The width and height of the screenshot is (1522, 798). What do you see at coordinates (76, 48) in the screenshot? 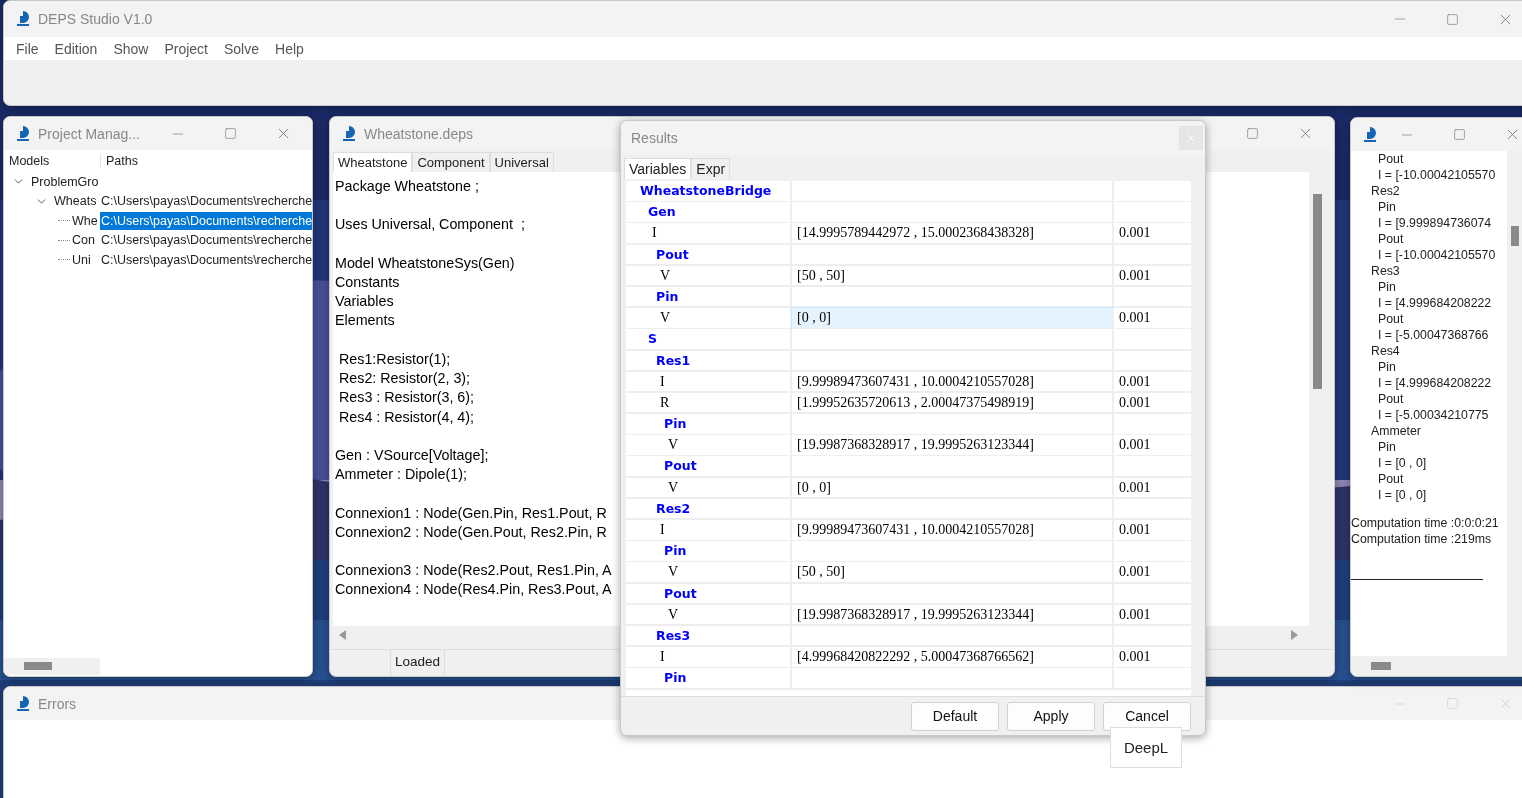
I see `menu-item: Edition` at bounding box center [76, 48].